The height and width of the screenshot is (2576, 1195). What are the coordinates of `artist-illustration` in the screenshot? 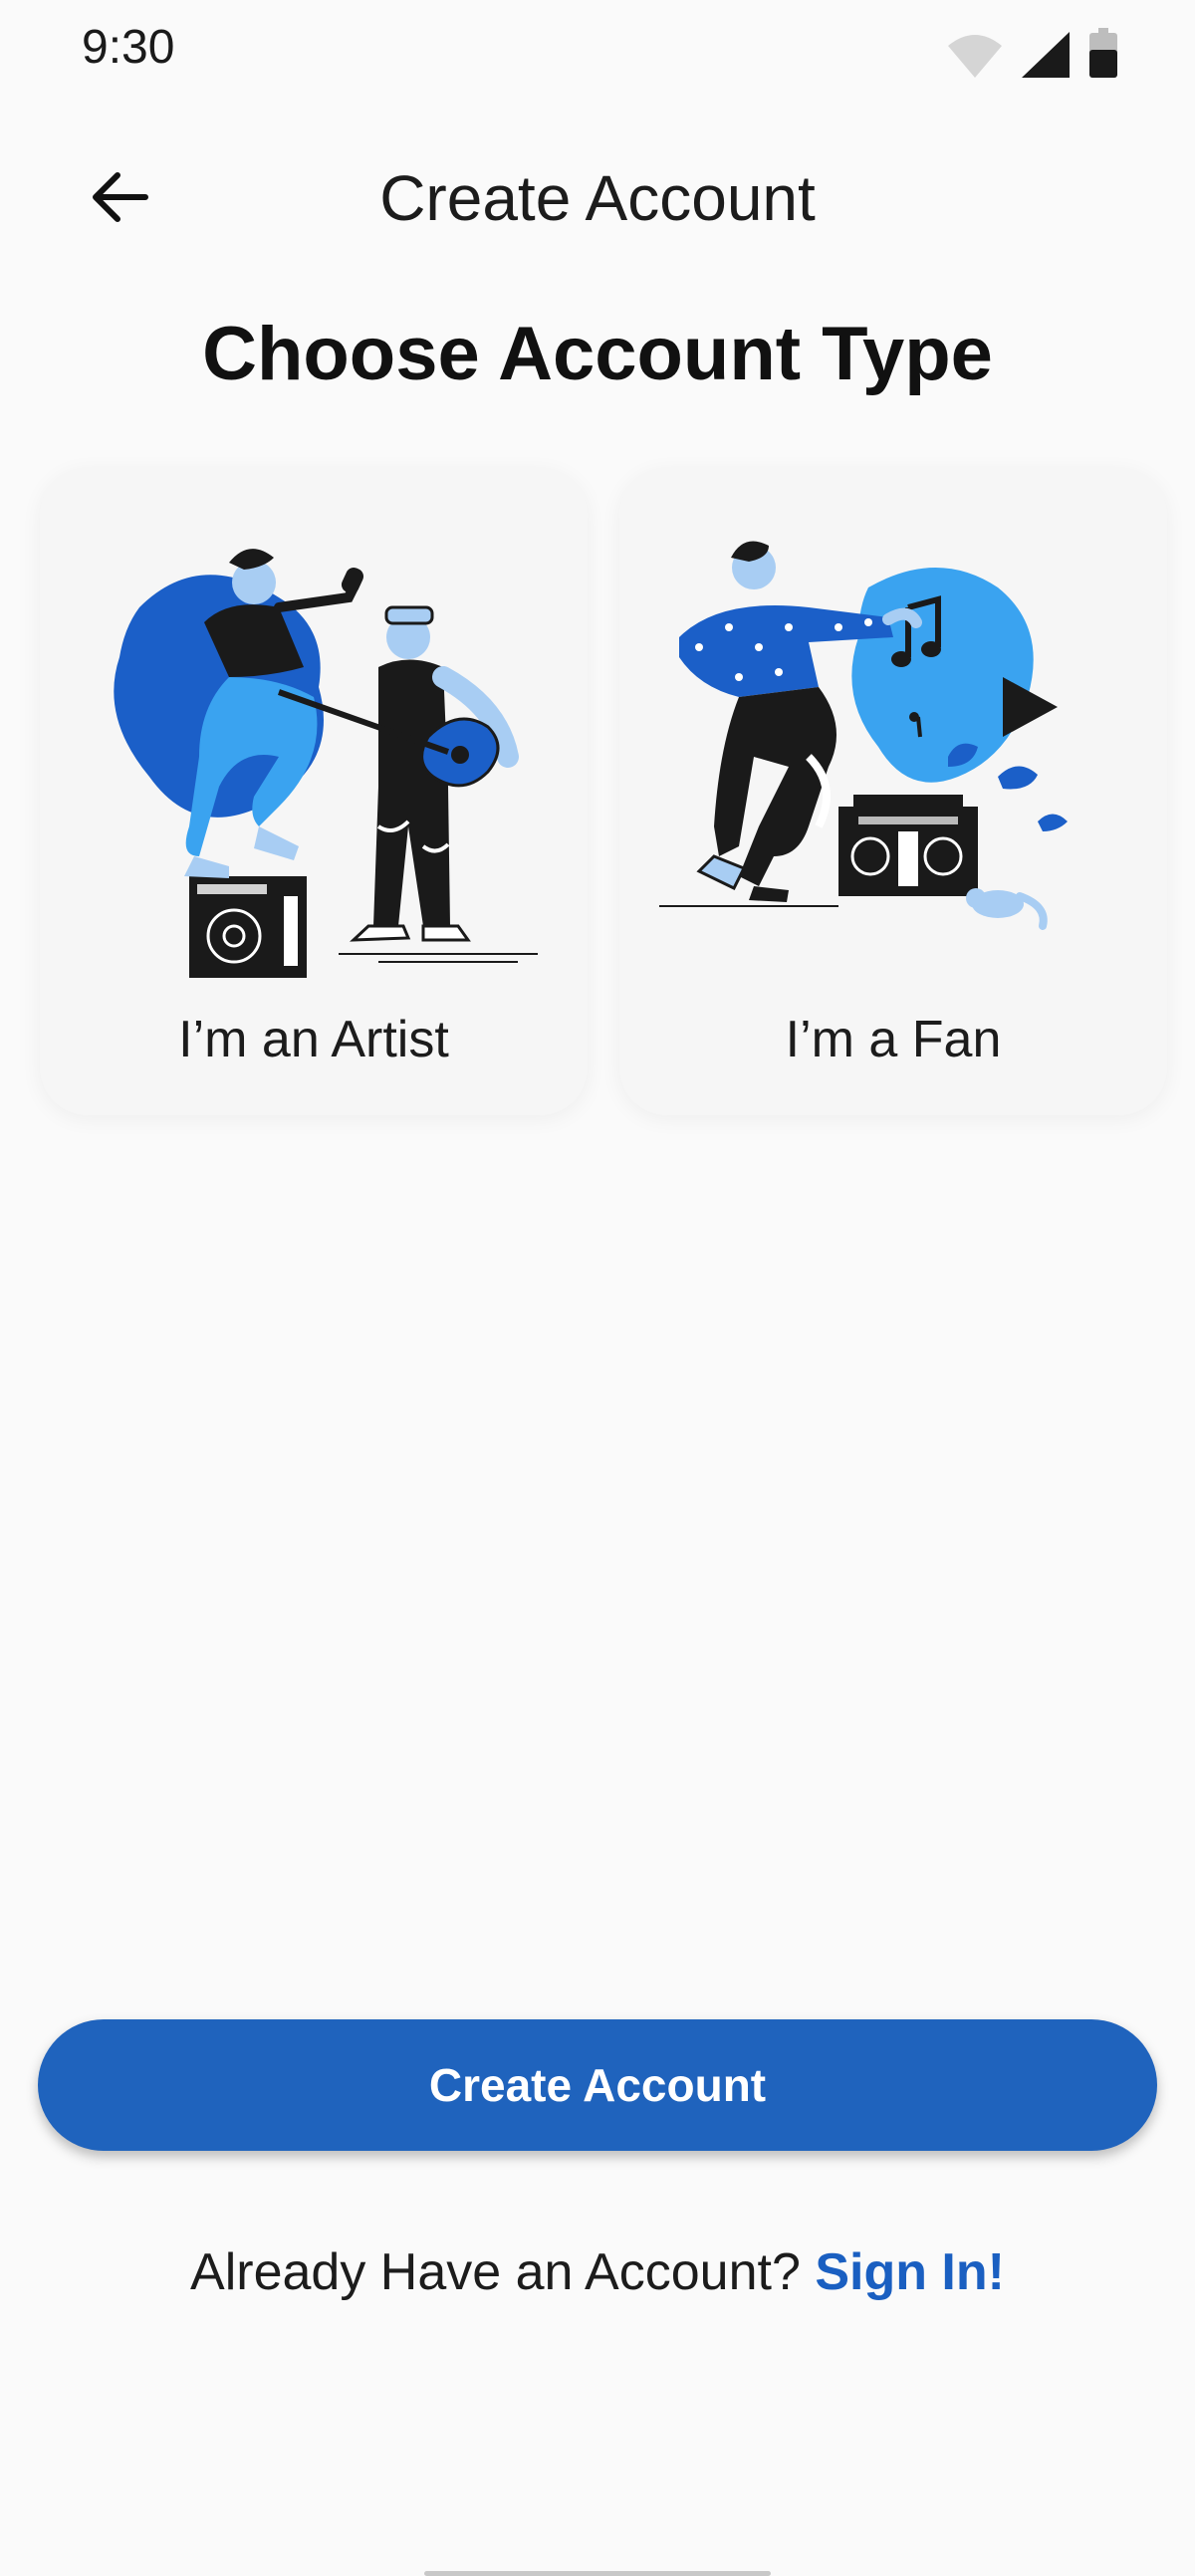 It's located at (326, 763).